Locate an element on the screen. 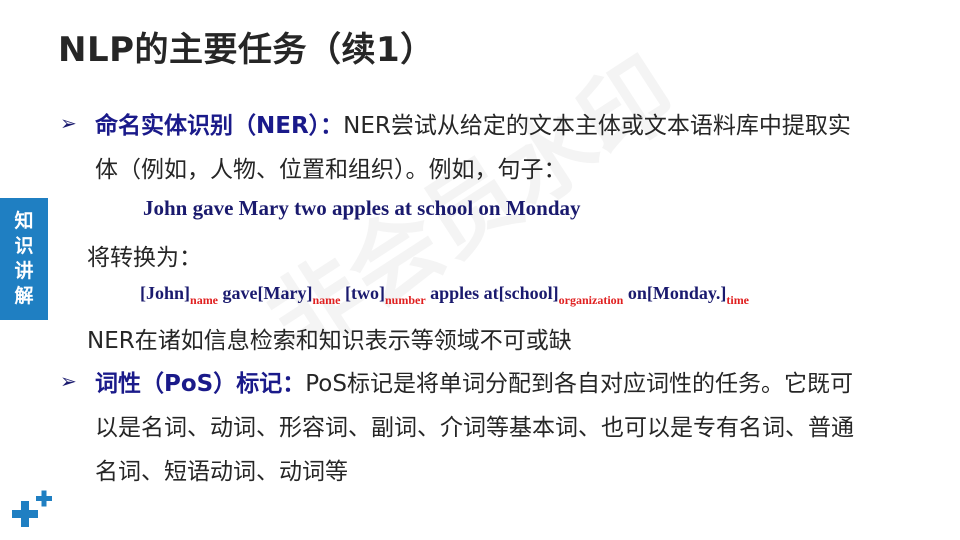 This screenshot has width=960, height=540. ner-conclusion: NER在诸如信息检索和知识表示等领域不可或缺 is located at coordinates (329, 341).